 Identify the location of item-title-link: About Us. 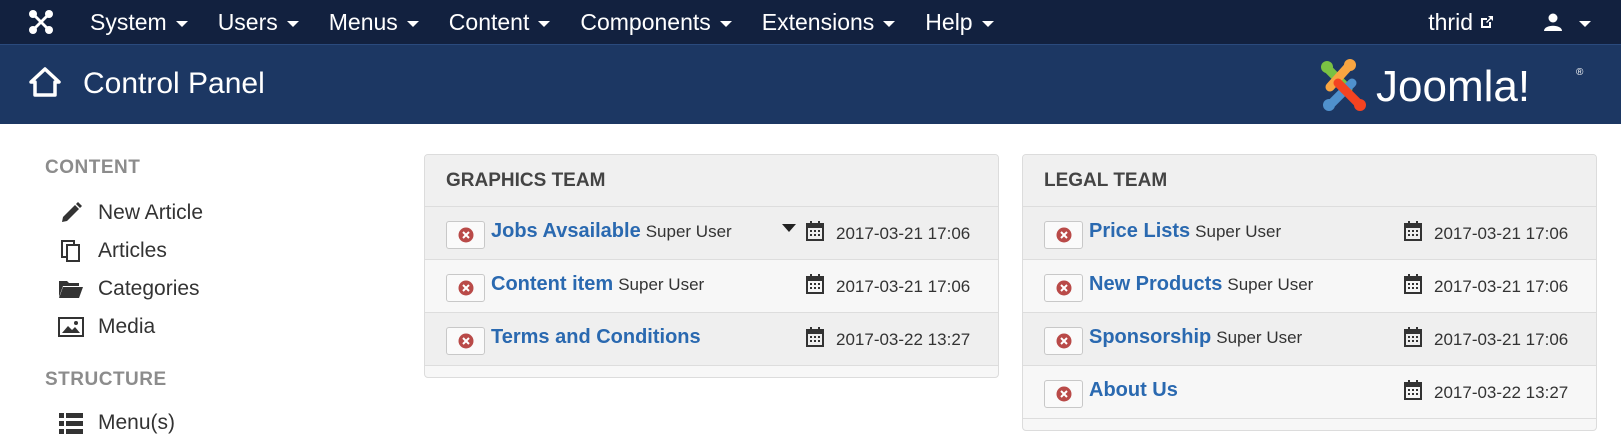
(1136, 390).